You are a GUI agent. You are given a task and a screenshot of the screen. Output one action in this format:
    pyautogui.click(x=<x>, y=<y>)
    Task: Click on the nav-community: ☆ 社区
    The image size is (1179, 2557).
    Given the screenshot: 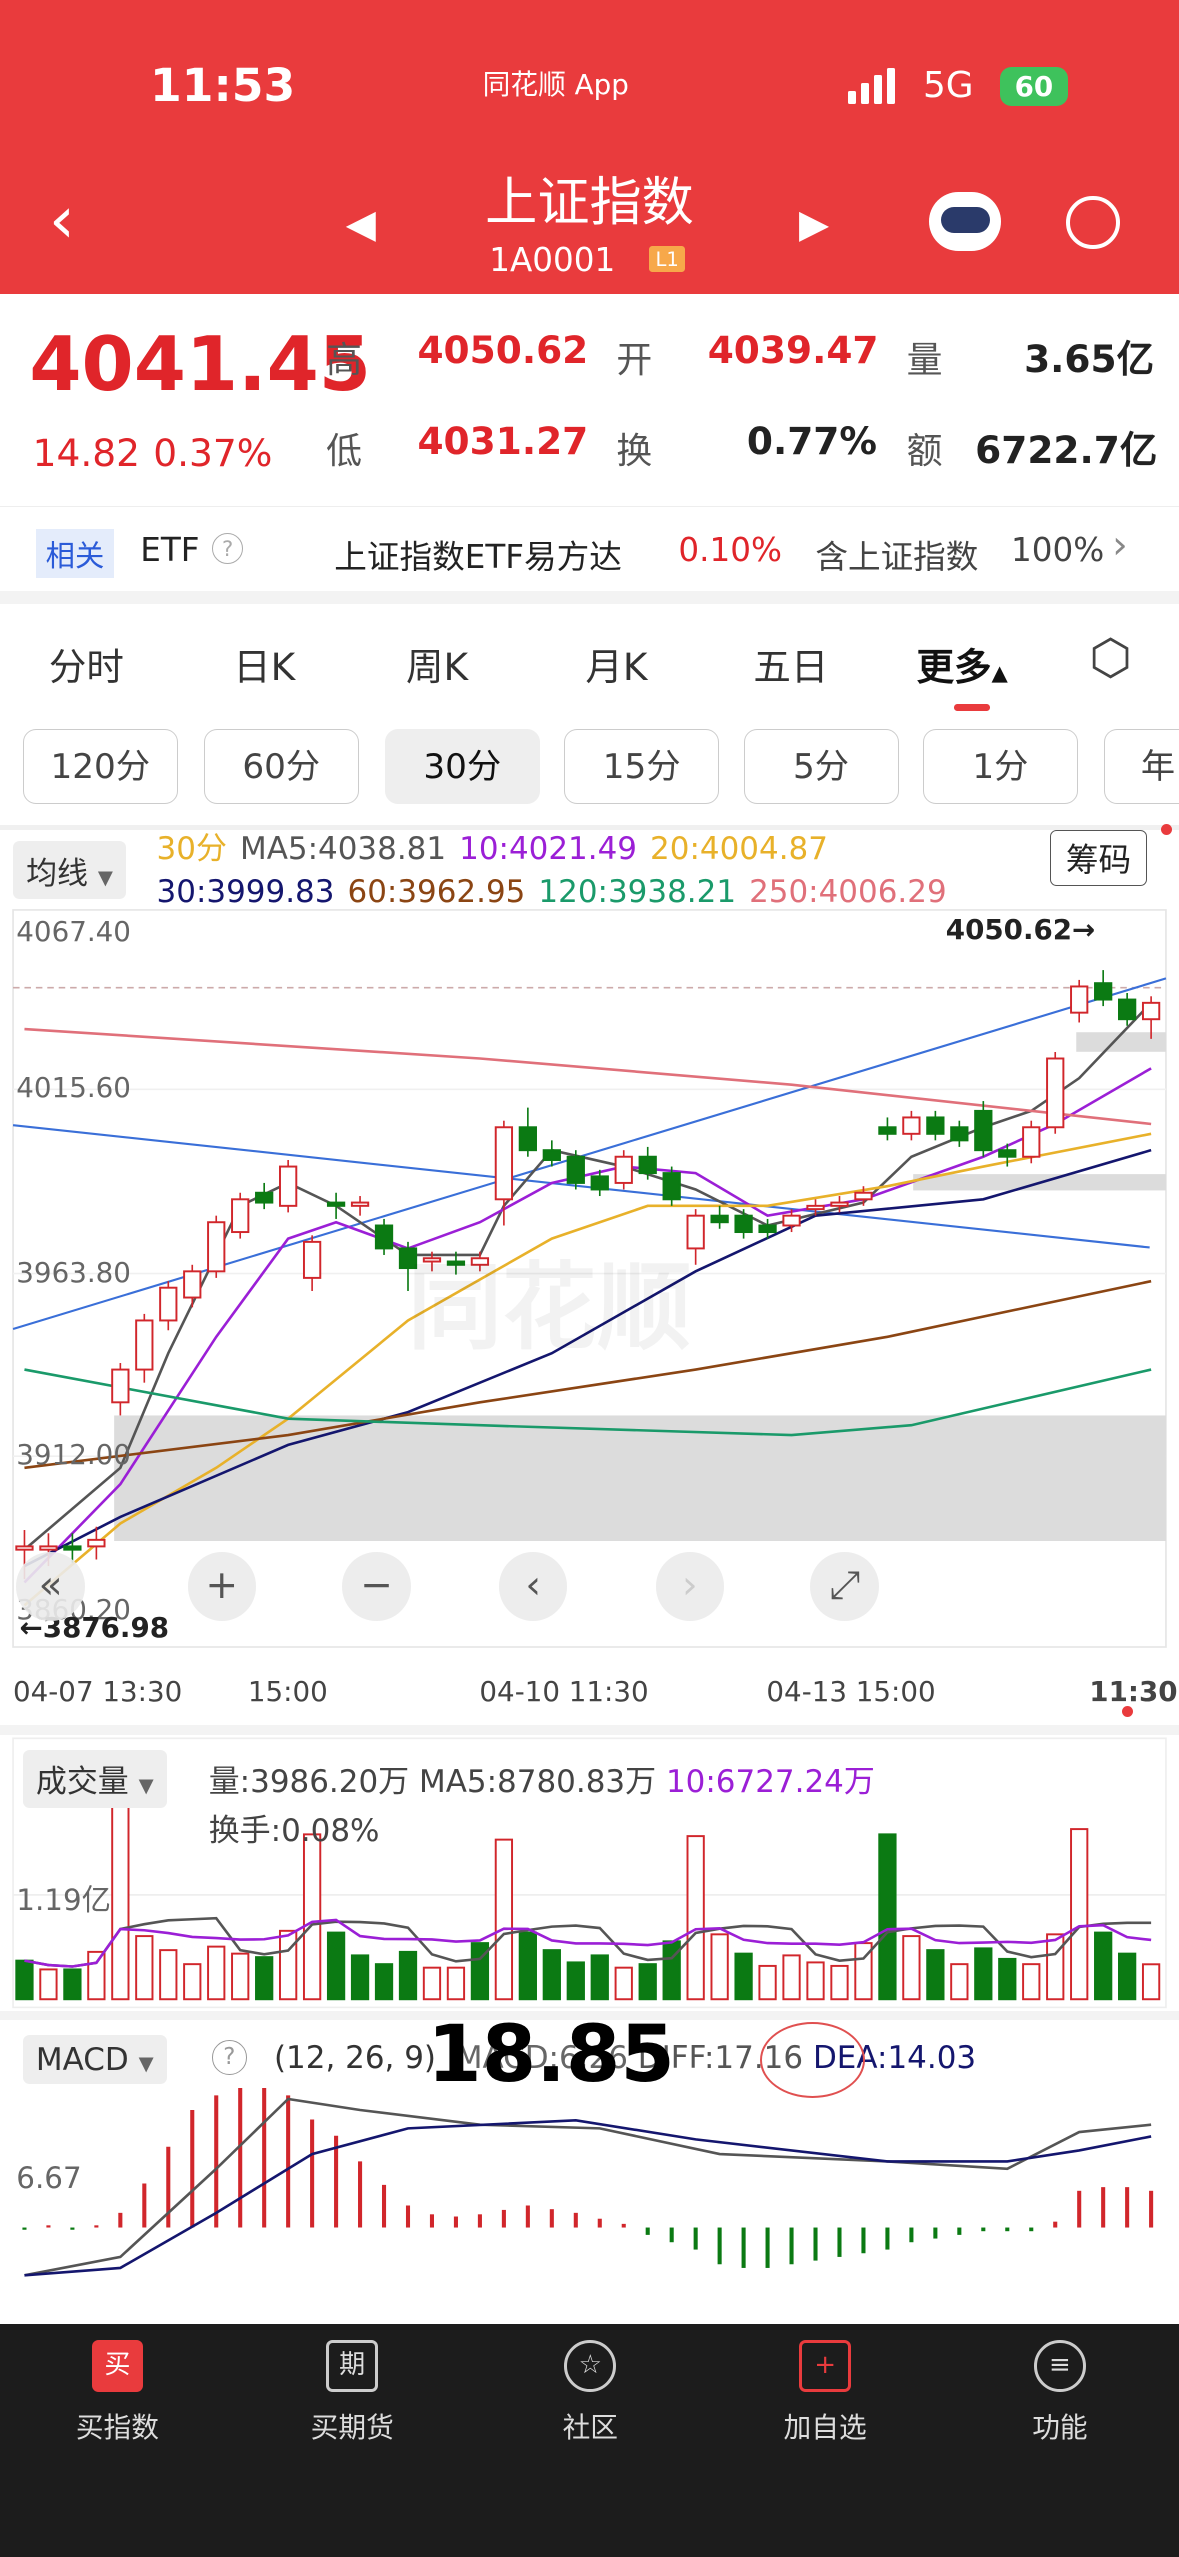 What is the action you would take?
    pyautogui.click(x=590, y=2392)
    